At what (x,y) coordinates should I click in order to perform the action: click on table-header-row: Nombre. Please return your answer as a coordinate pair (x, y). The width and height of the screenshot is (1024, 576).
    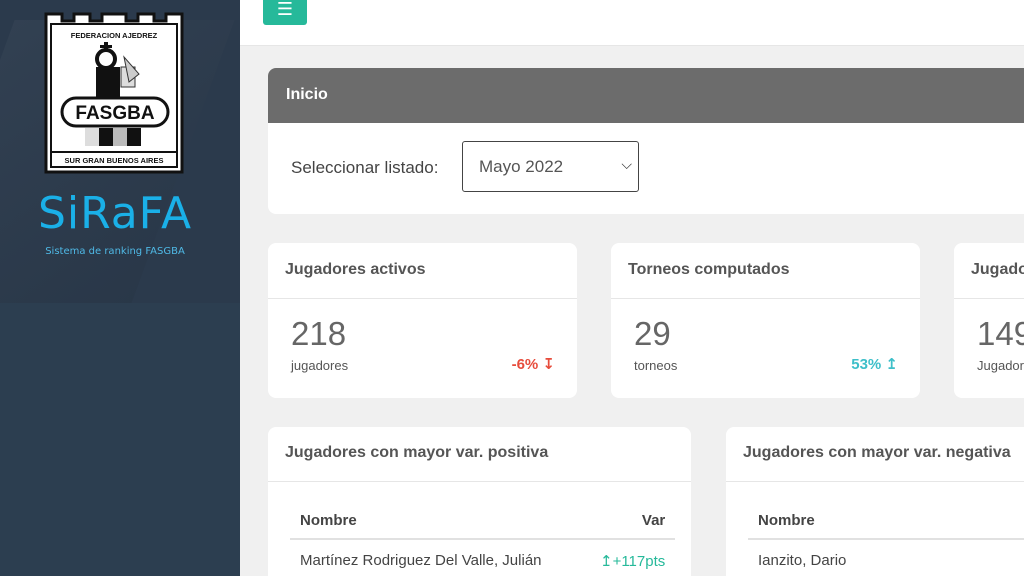
    Looking at the image, I should click on (886, 521).